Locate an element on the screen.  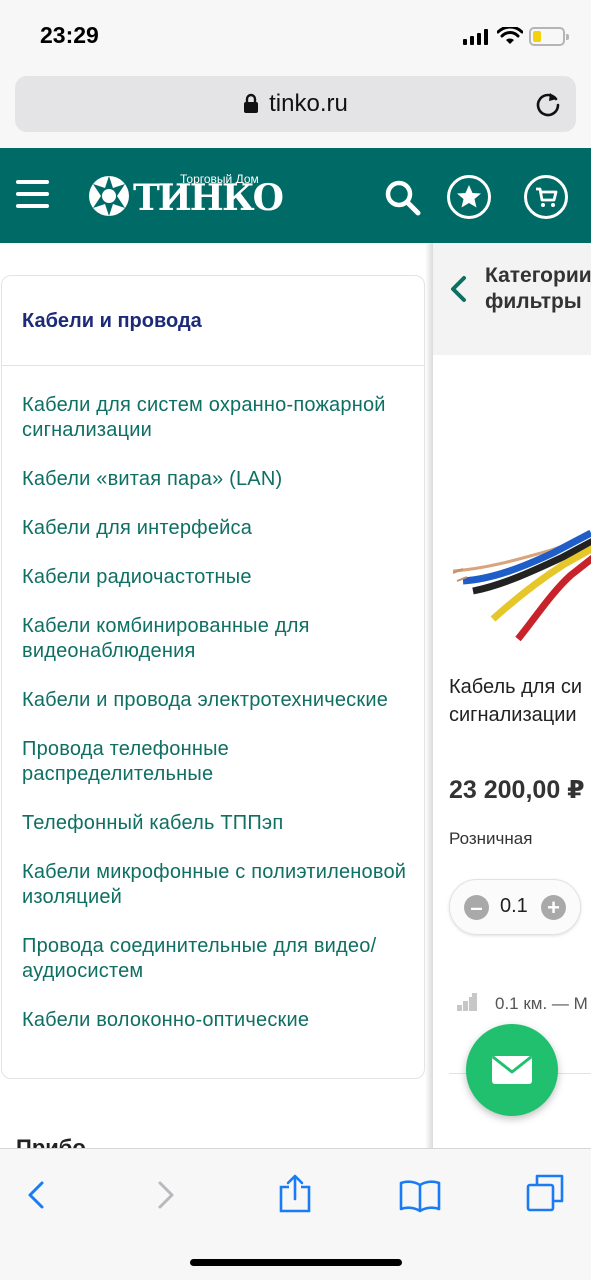
cart-button is located at coordinates (546, 197).